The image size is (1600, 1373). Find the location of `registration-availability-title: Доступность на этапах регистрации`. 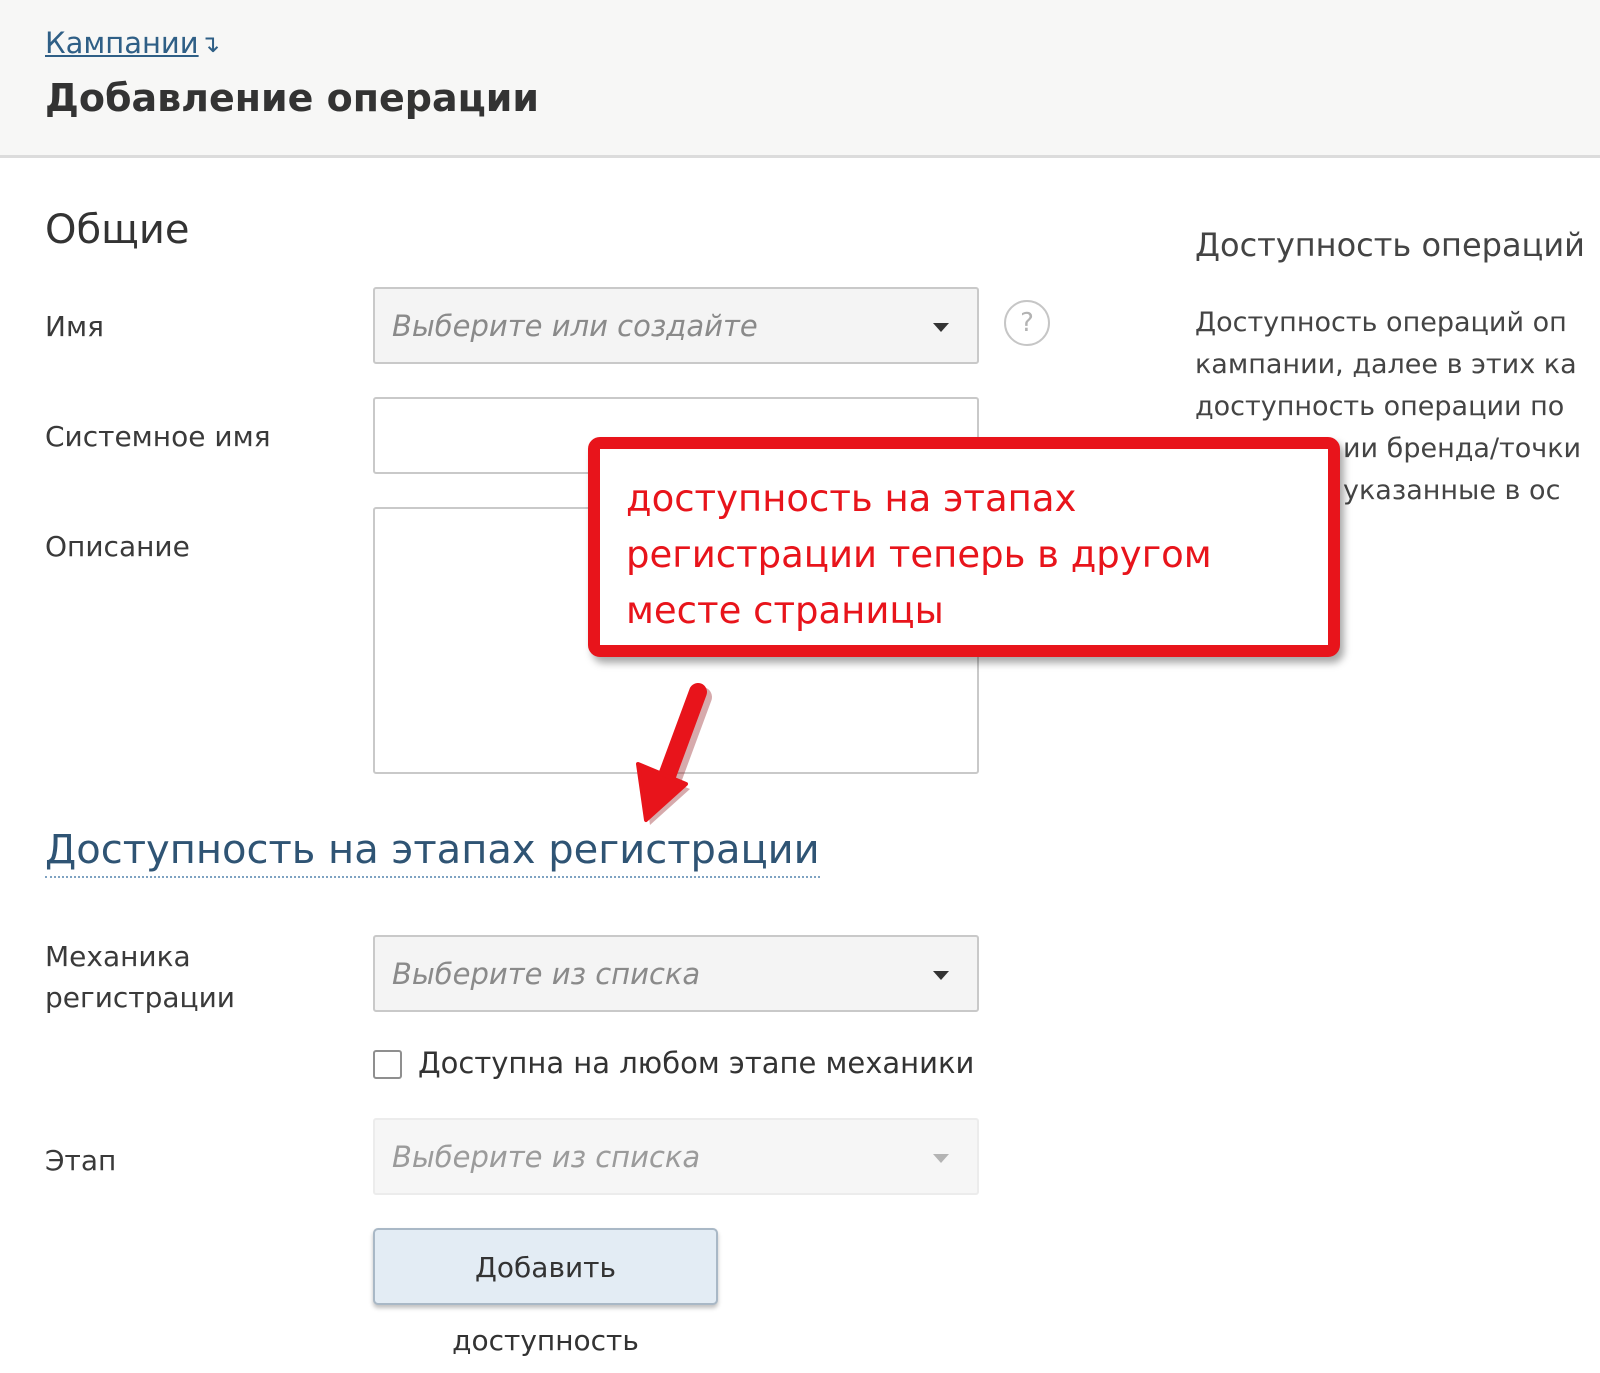

registration-availability-title: Доступность на этапах регистрации is located at coordinates (432, 851).